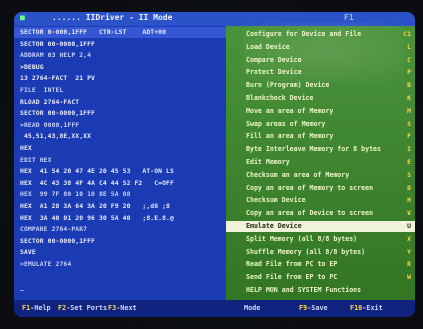  I want to click on menu-item: Edit Memory E, so click(320, 162).